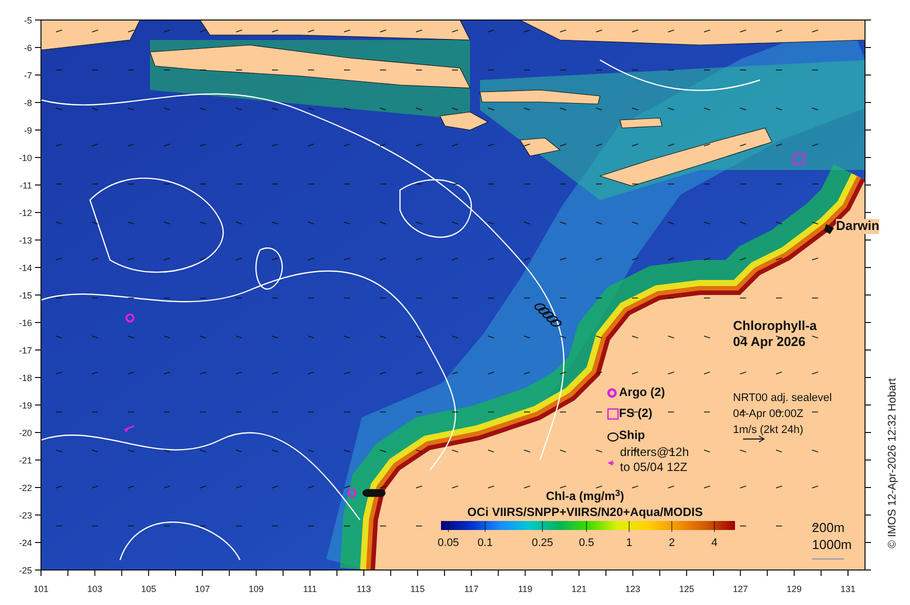 This screenshot has width=910, height=605. Describe the element at coordinates (202, 589) in the screenshot. I see `longitude-label: 107` at that location.